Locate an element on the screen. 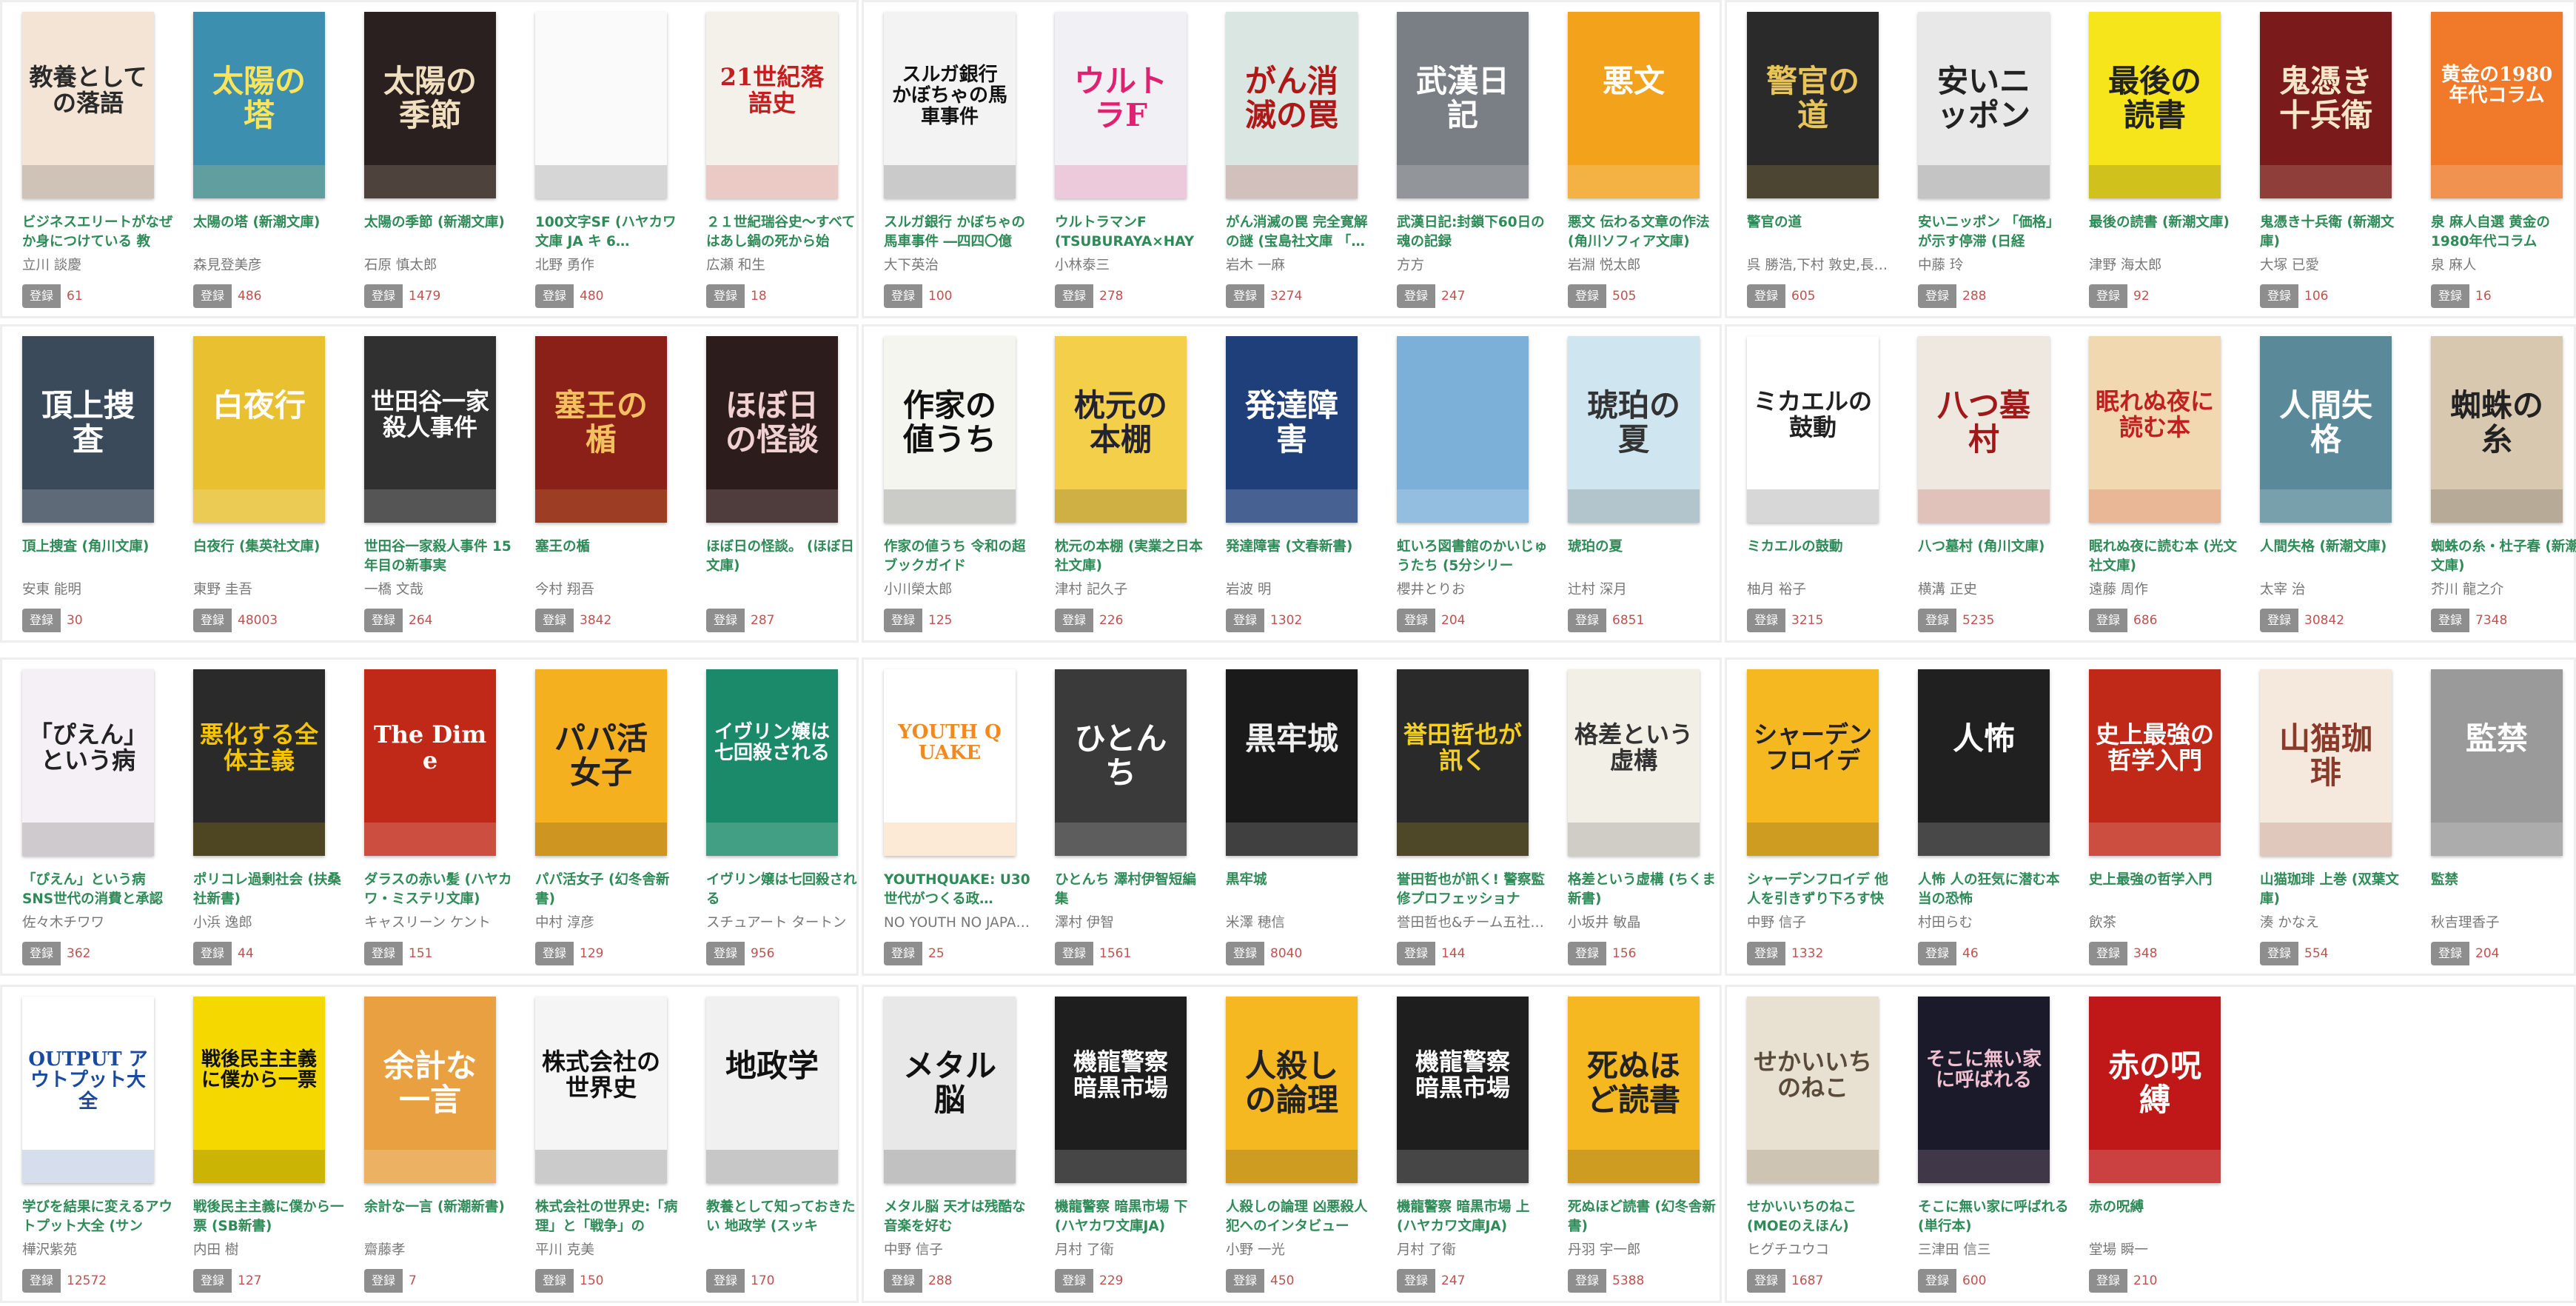 The height and width of the screenshot is (1306, 2576). book-title-link: 山猫珈琲 上巻 (双葉文庫) is located at coordinates (2336, 890).